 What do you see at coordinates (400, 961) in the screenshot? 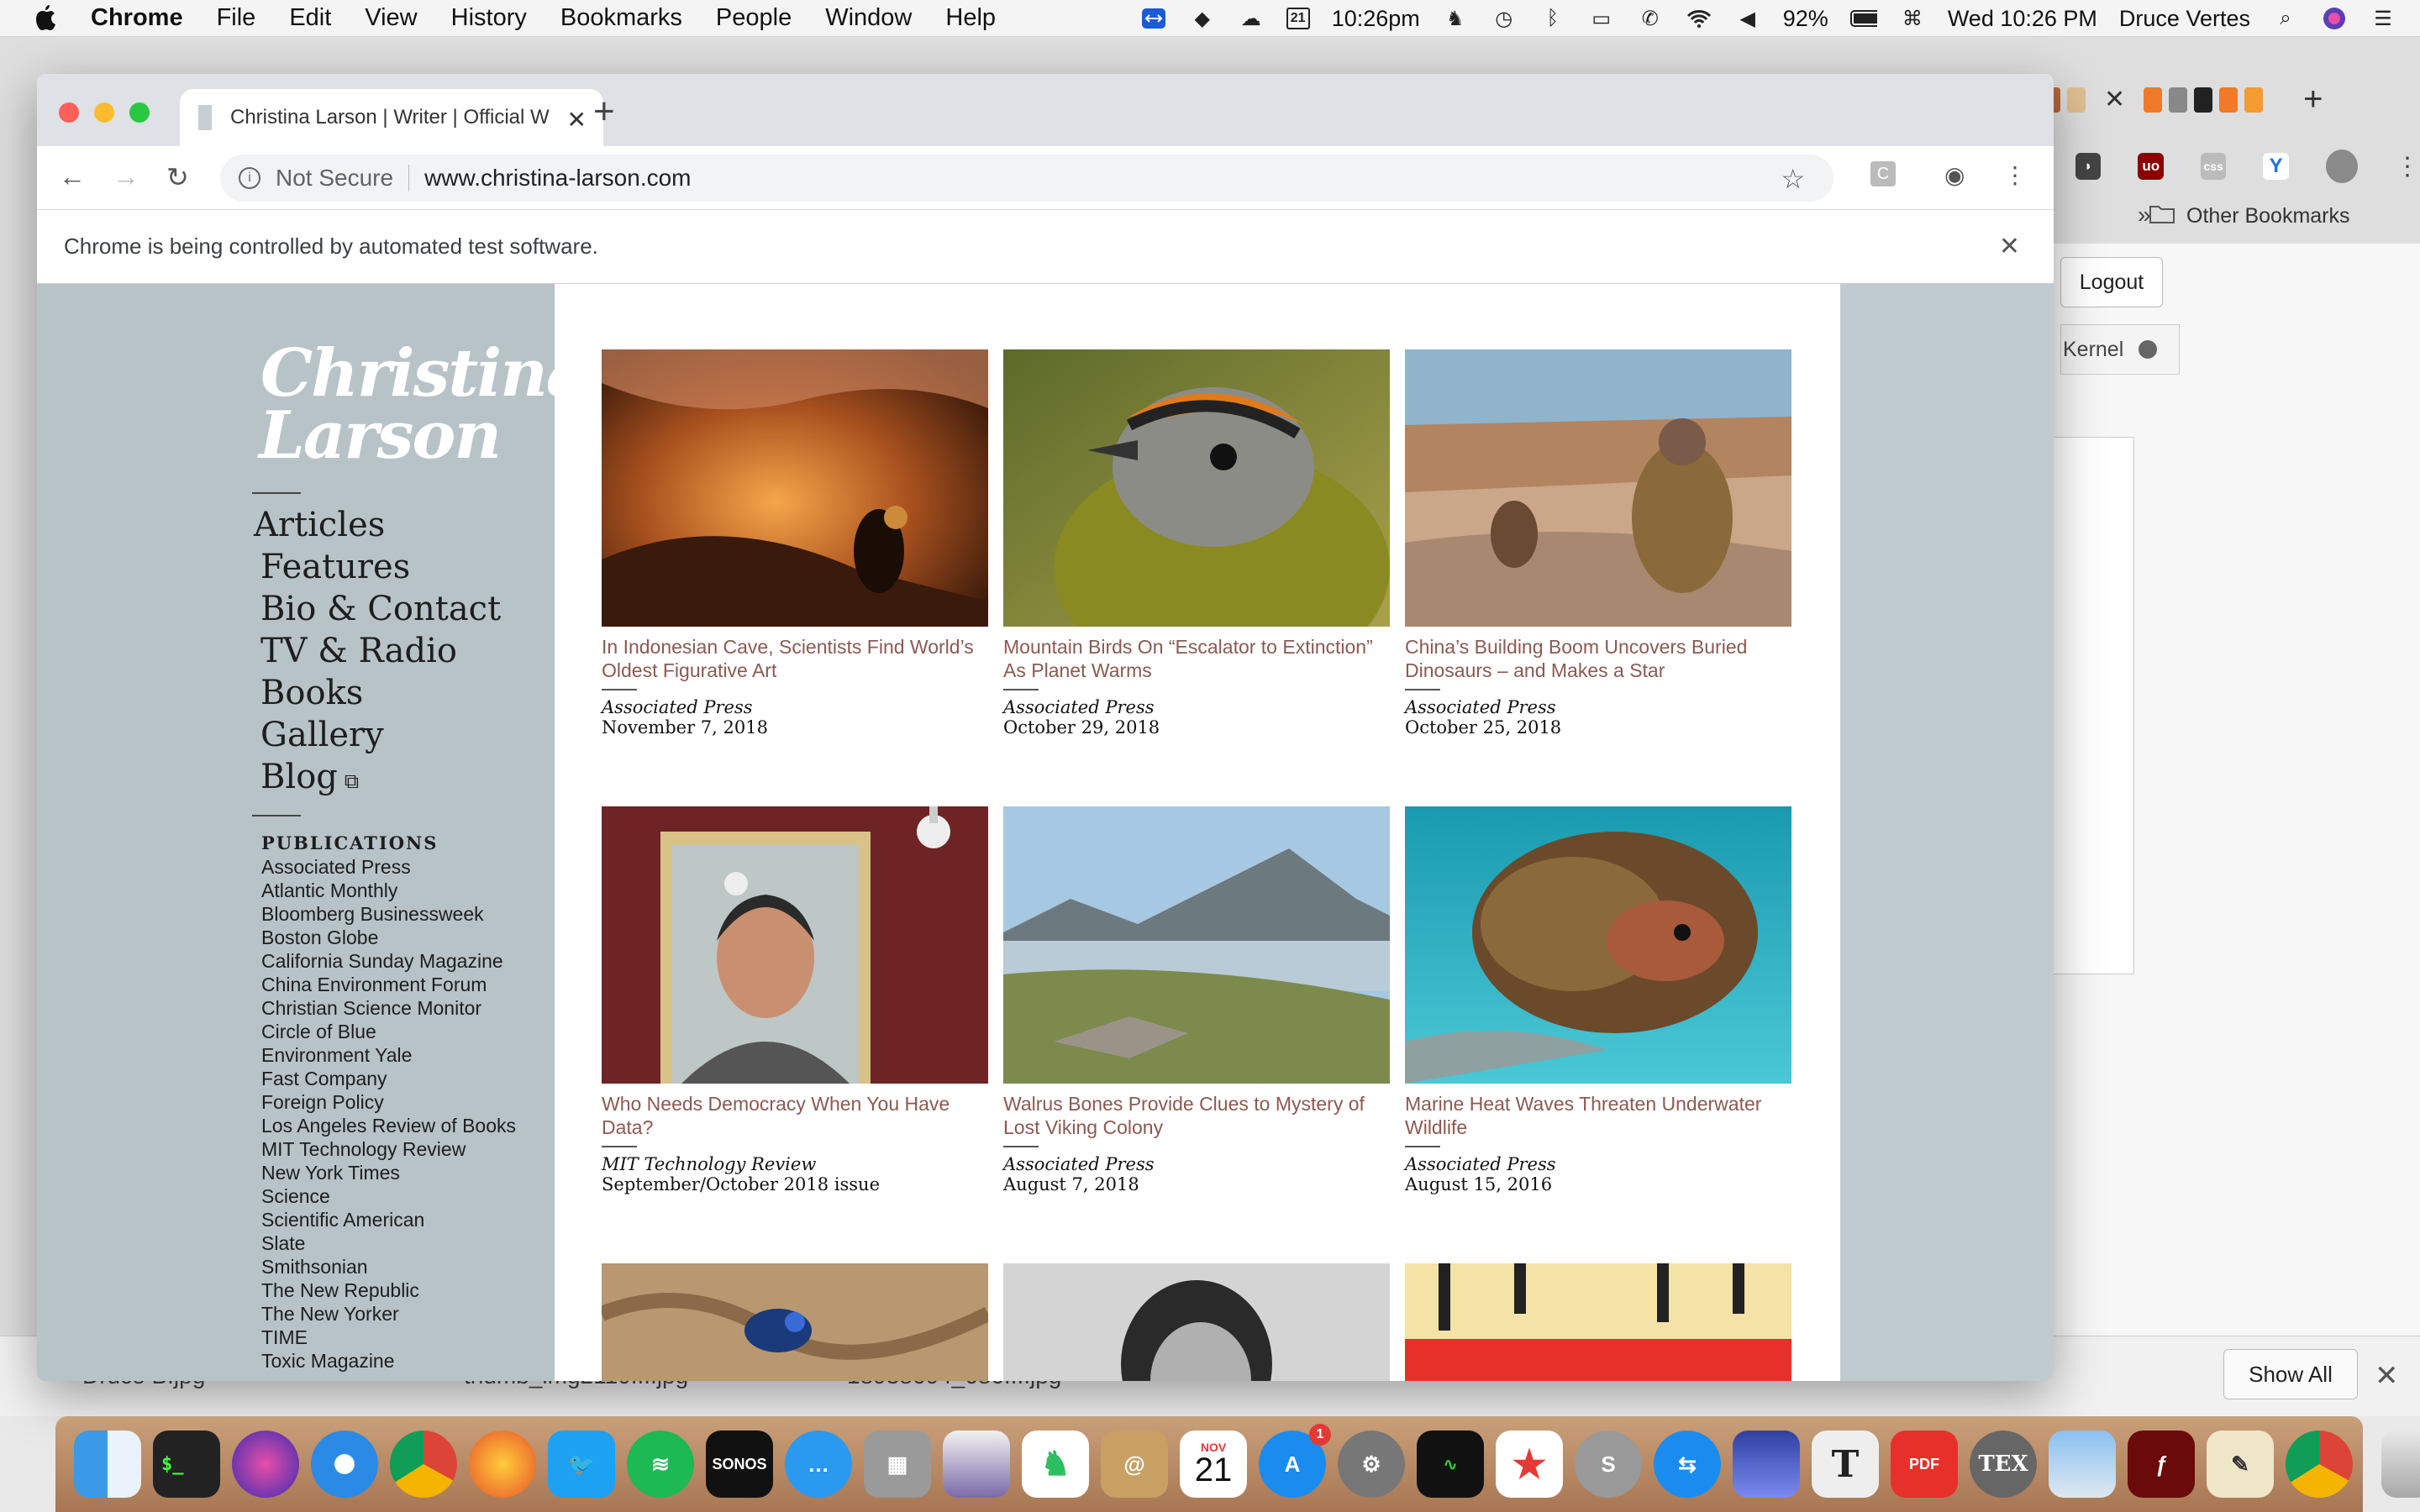
I see `publication-link: California Sunday Magazine` at bounding box center [400, 961].